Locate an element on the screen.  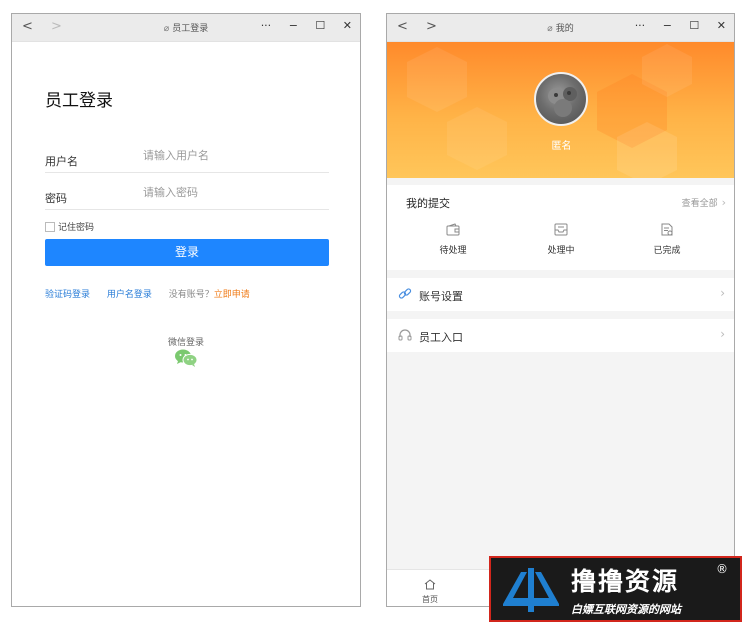
window-title-text: 员工登录 is located at coordinates (190, 29).